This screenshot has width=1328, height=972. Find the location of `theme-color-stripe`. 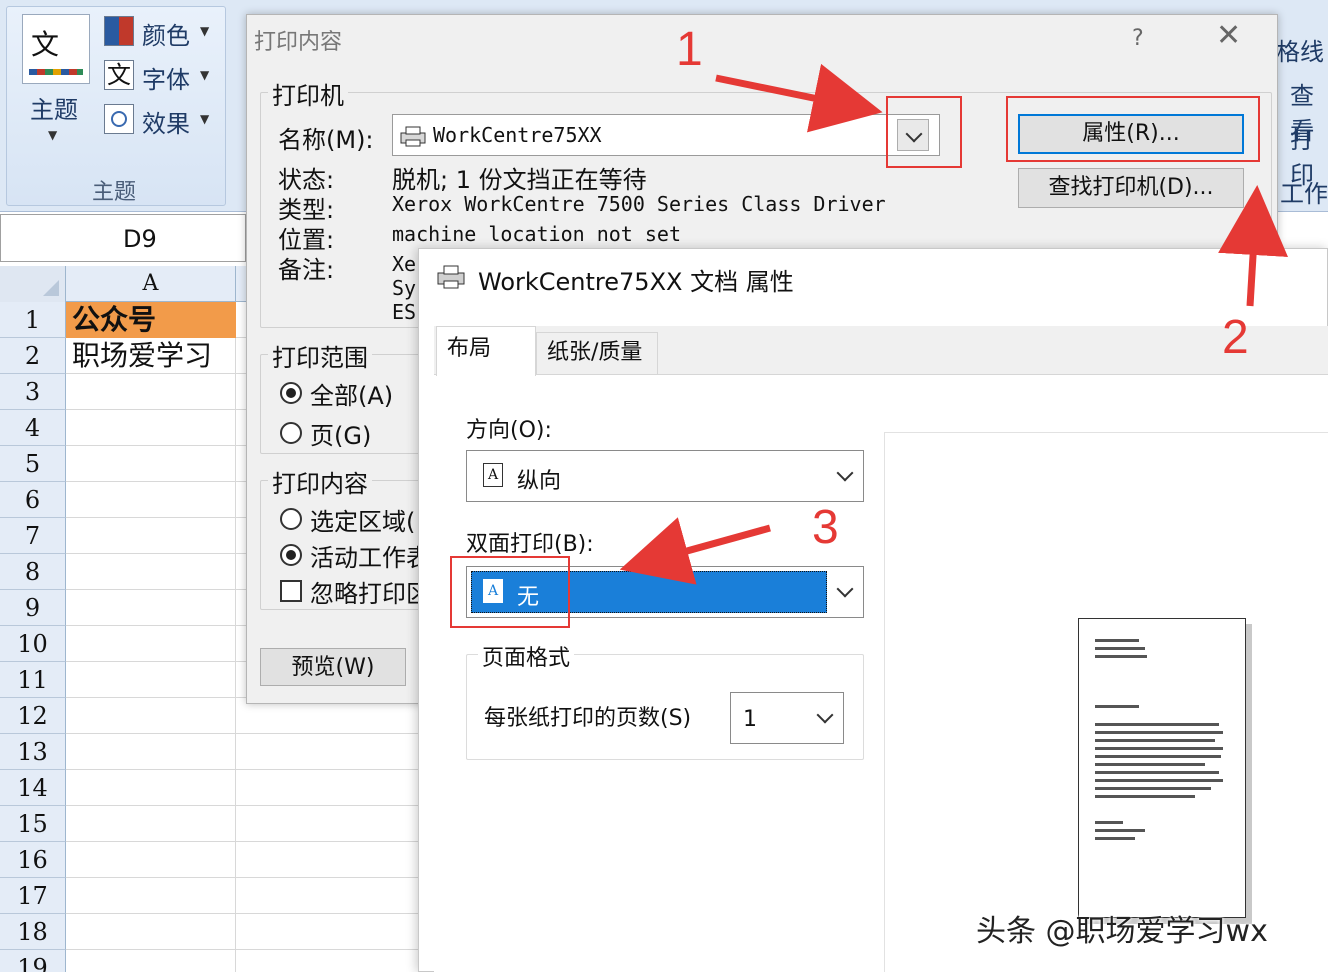

theme-color-stripe is located at coordinates (56, 72).